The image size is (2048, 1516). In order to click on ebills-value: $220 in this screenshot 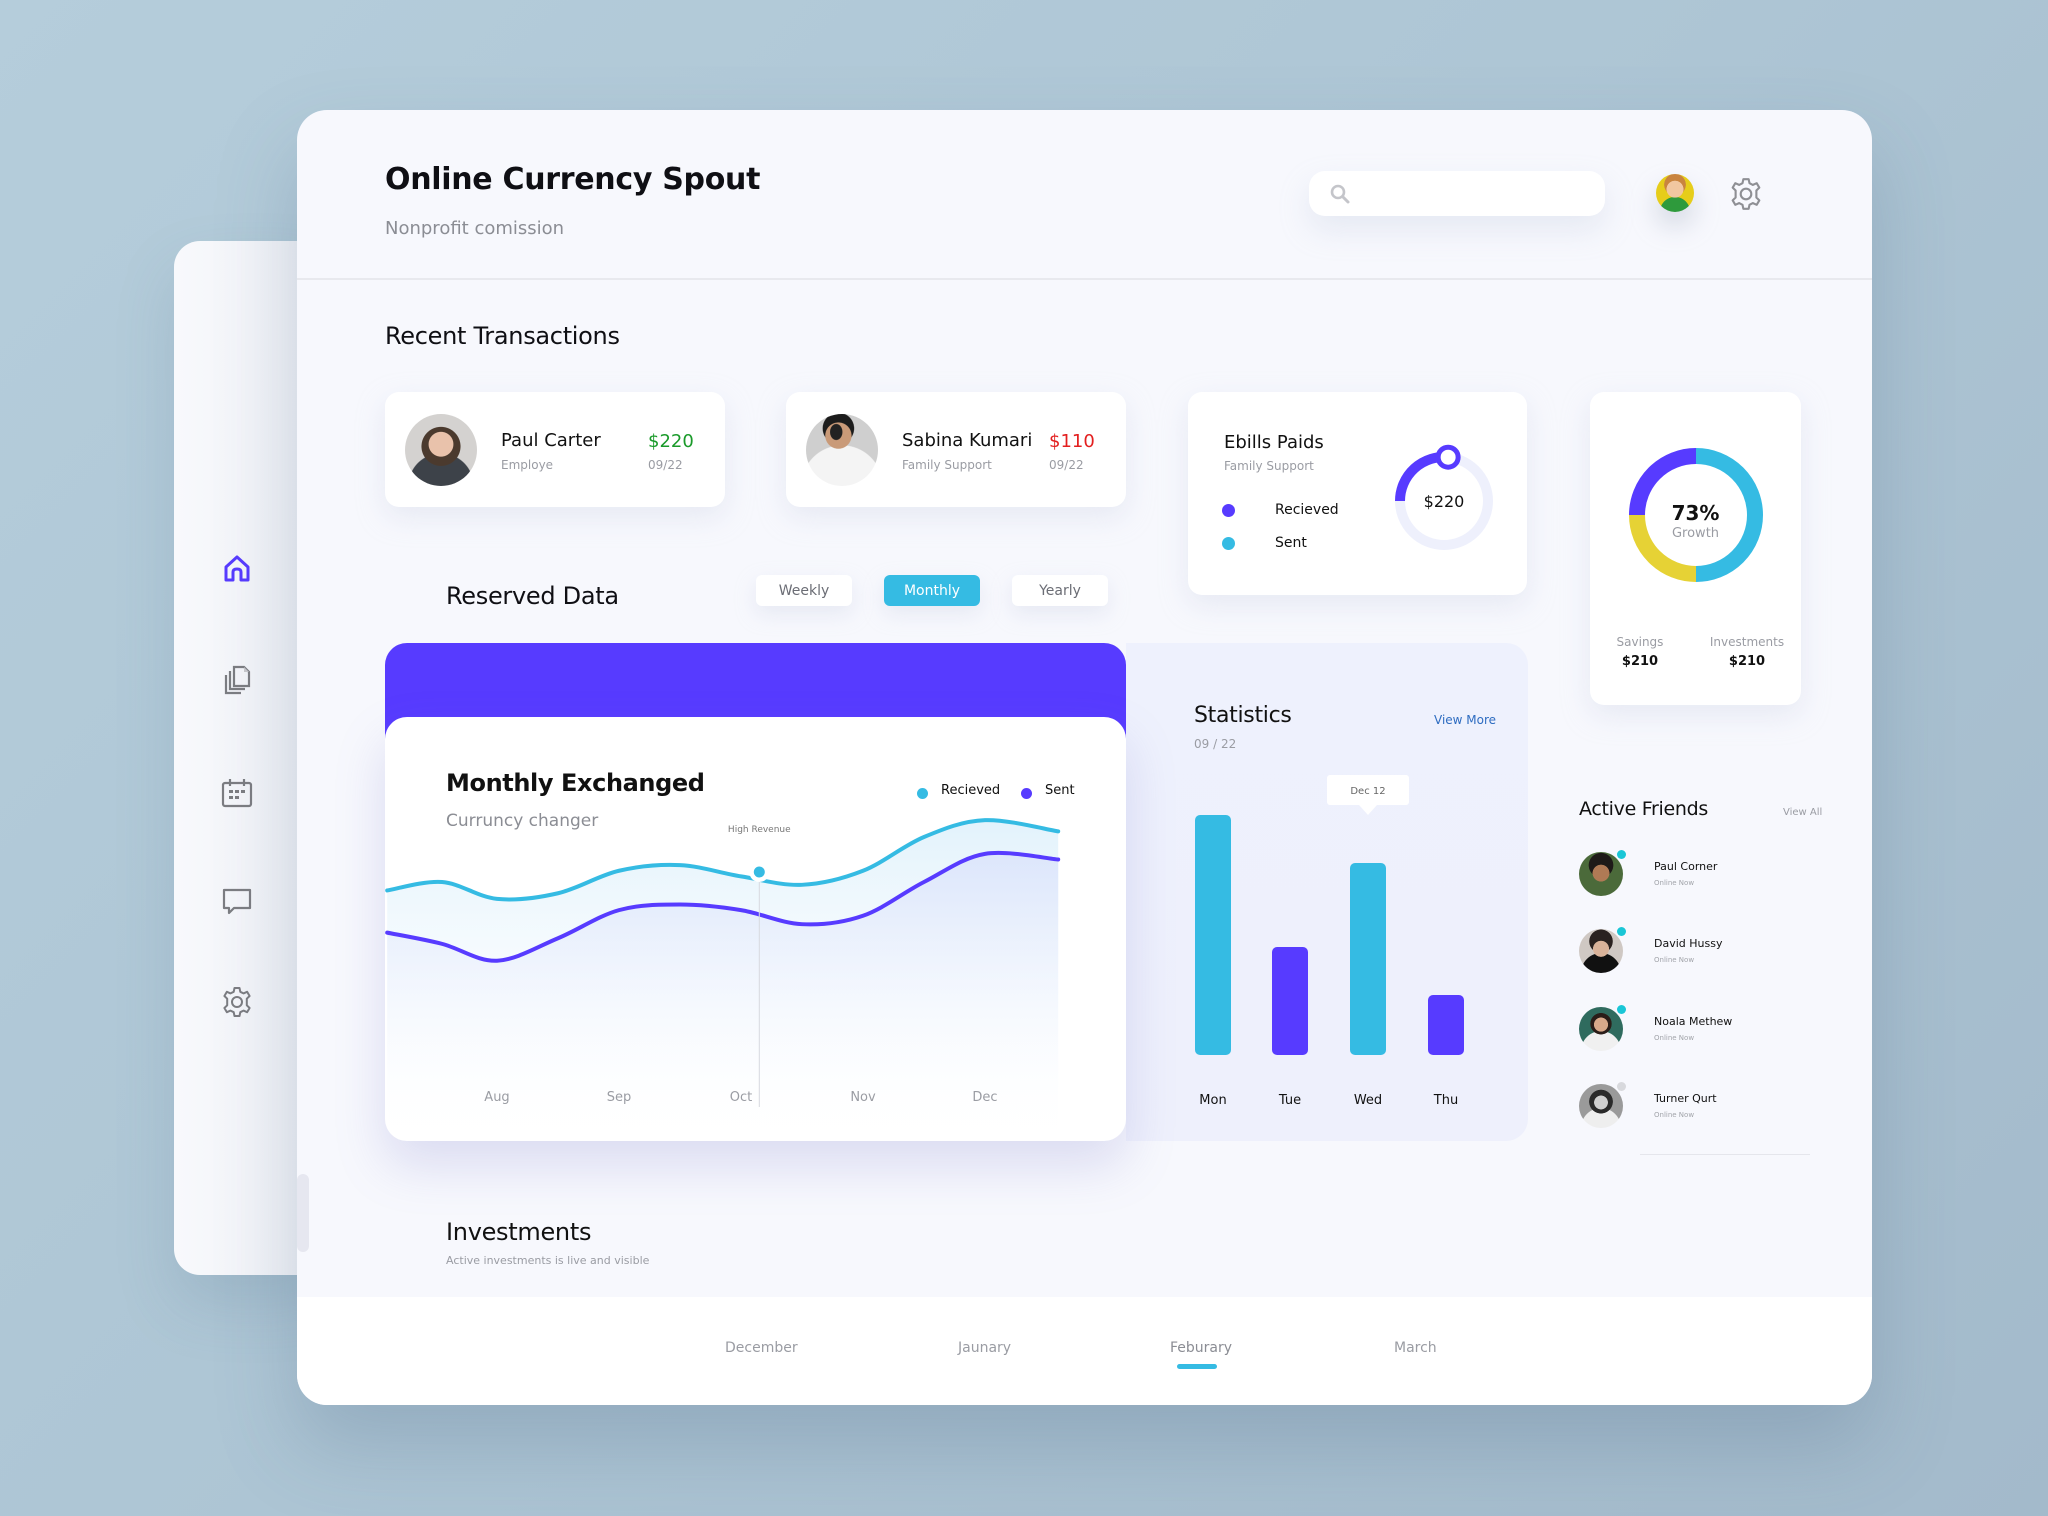, I will do `click(1444, 501)`.